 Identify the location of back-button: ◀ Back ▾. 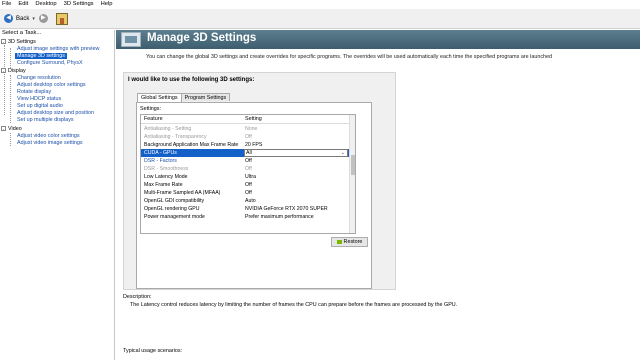
(19, 19).